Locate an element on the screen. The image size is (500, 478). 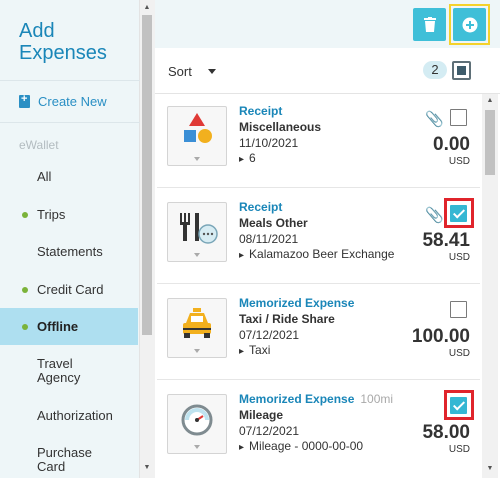
page-title: Add Expenses is located at coordinates (63, 42).